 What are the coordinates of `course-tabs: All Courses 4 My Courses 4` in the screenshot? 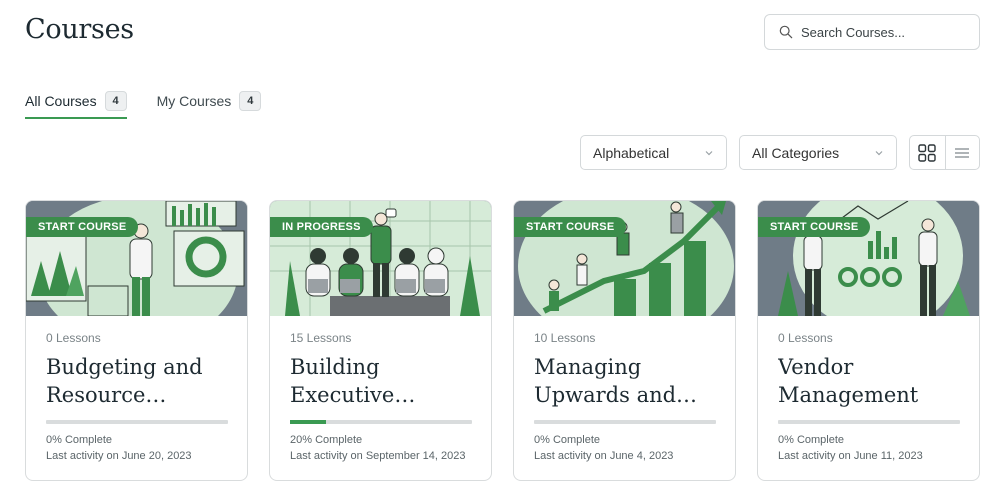 It's located at (158, 102).